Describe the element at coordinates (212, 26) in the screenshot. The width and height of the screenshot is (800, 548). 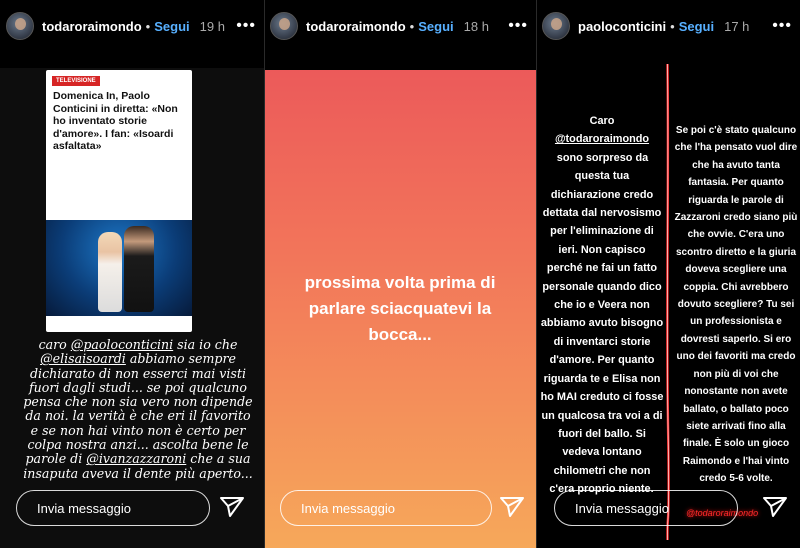
I see `story-time: 19 h` at that location.